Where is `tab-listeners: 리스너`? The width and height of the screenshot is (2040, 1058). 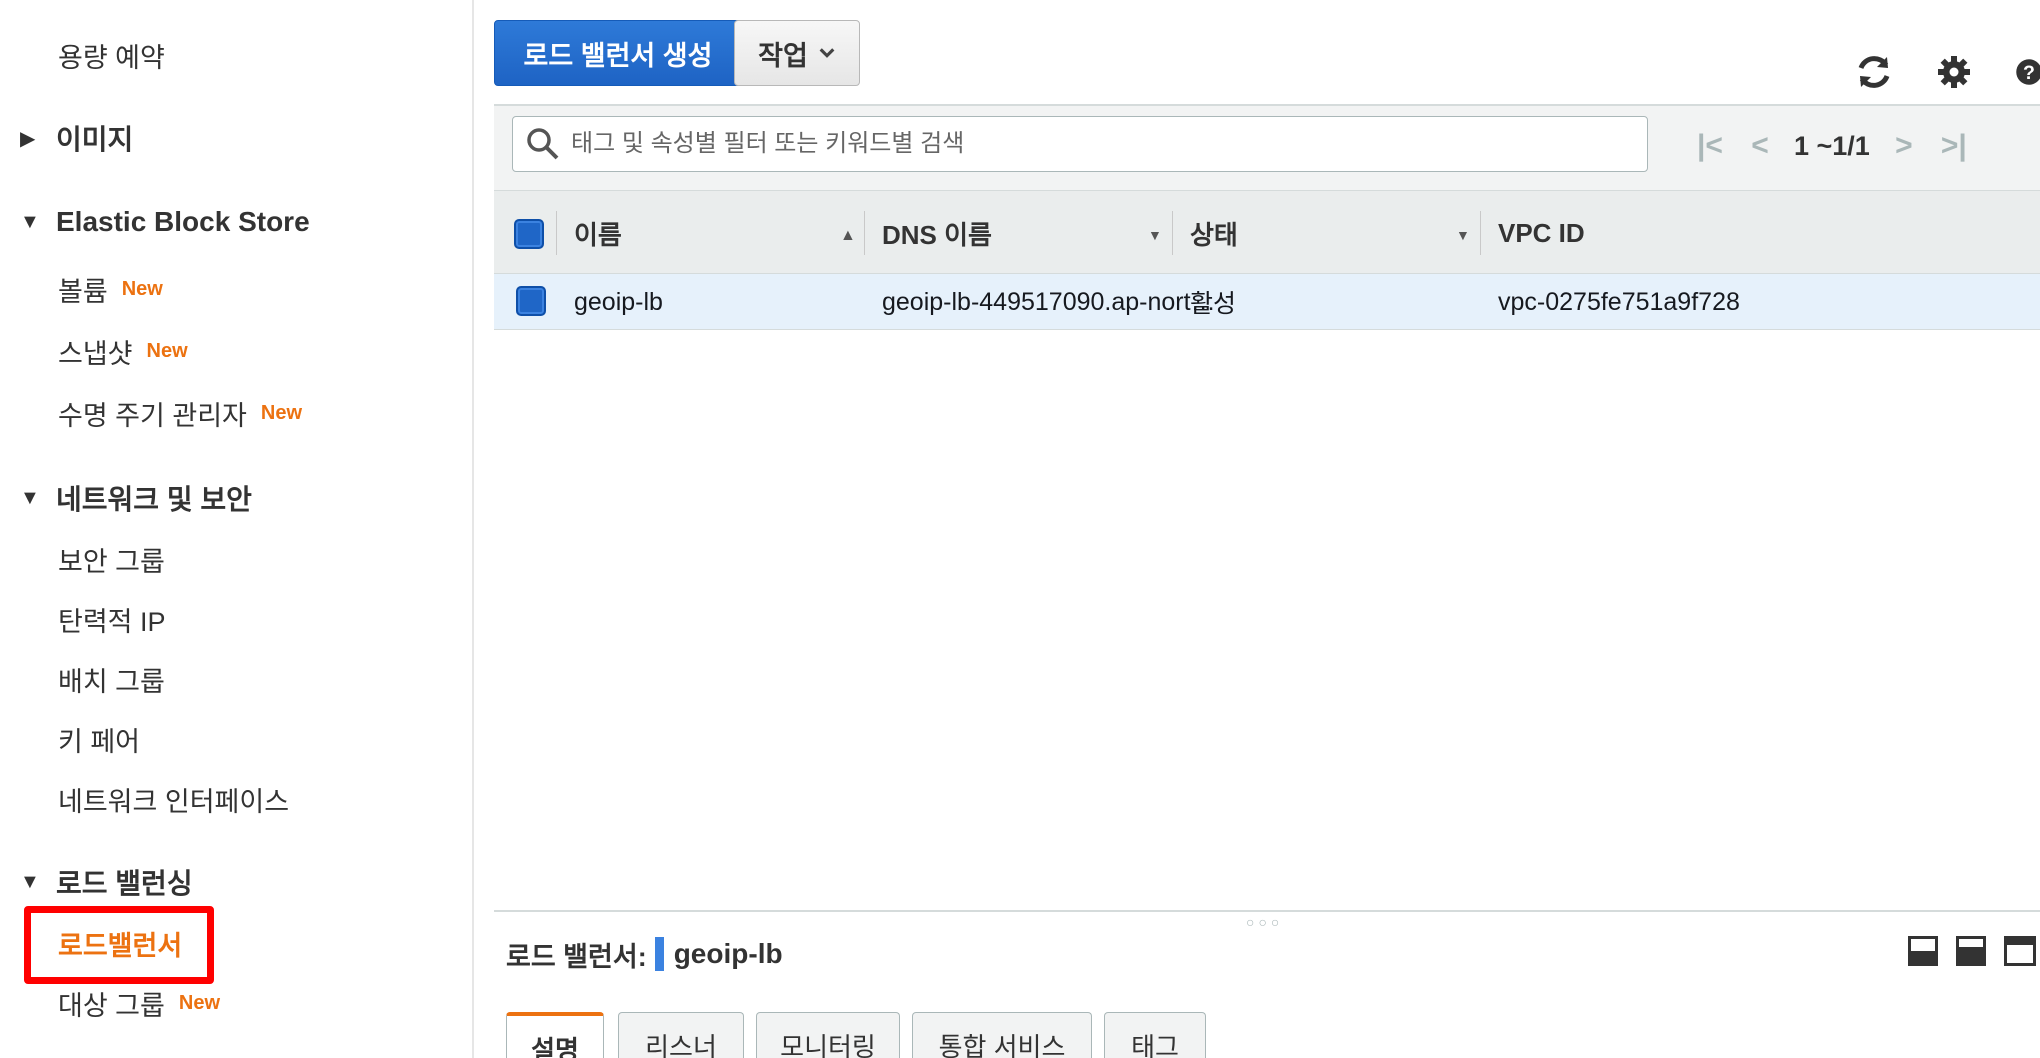 tab-listeners: 리스너 is located at coordinates (681, 1035).